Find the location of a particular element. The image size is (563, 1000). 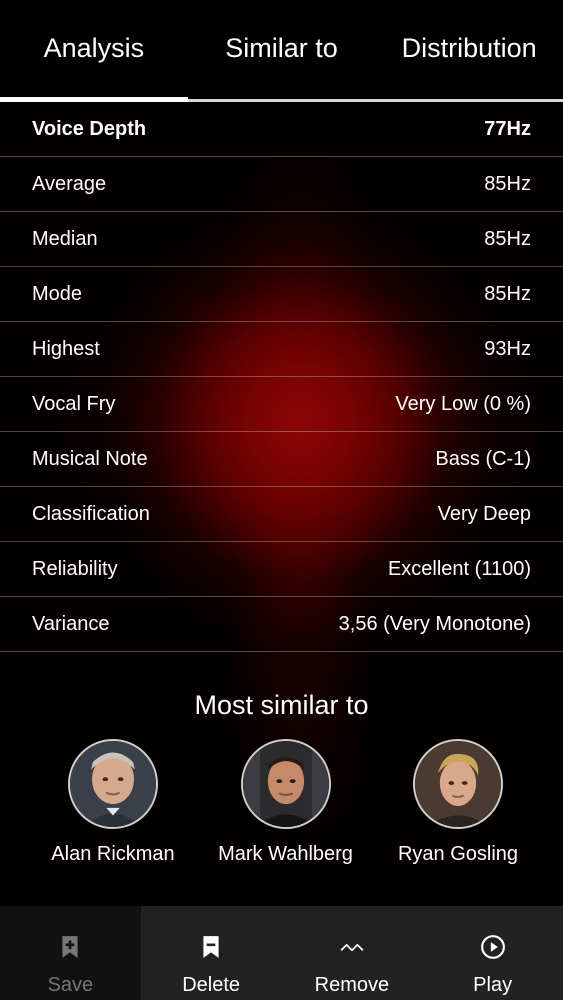

tab-analysis: Analysis is located at coordinates (94, 51).